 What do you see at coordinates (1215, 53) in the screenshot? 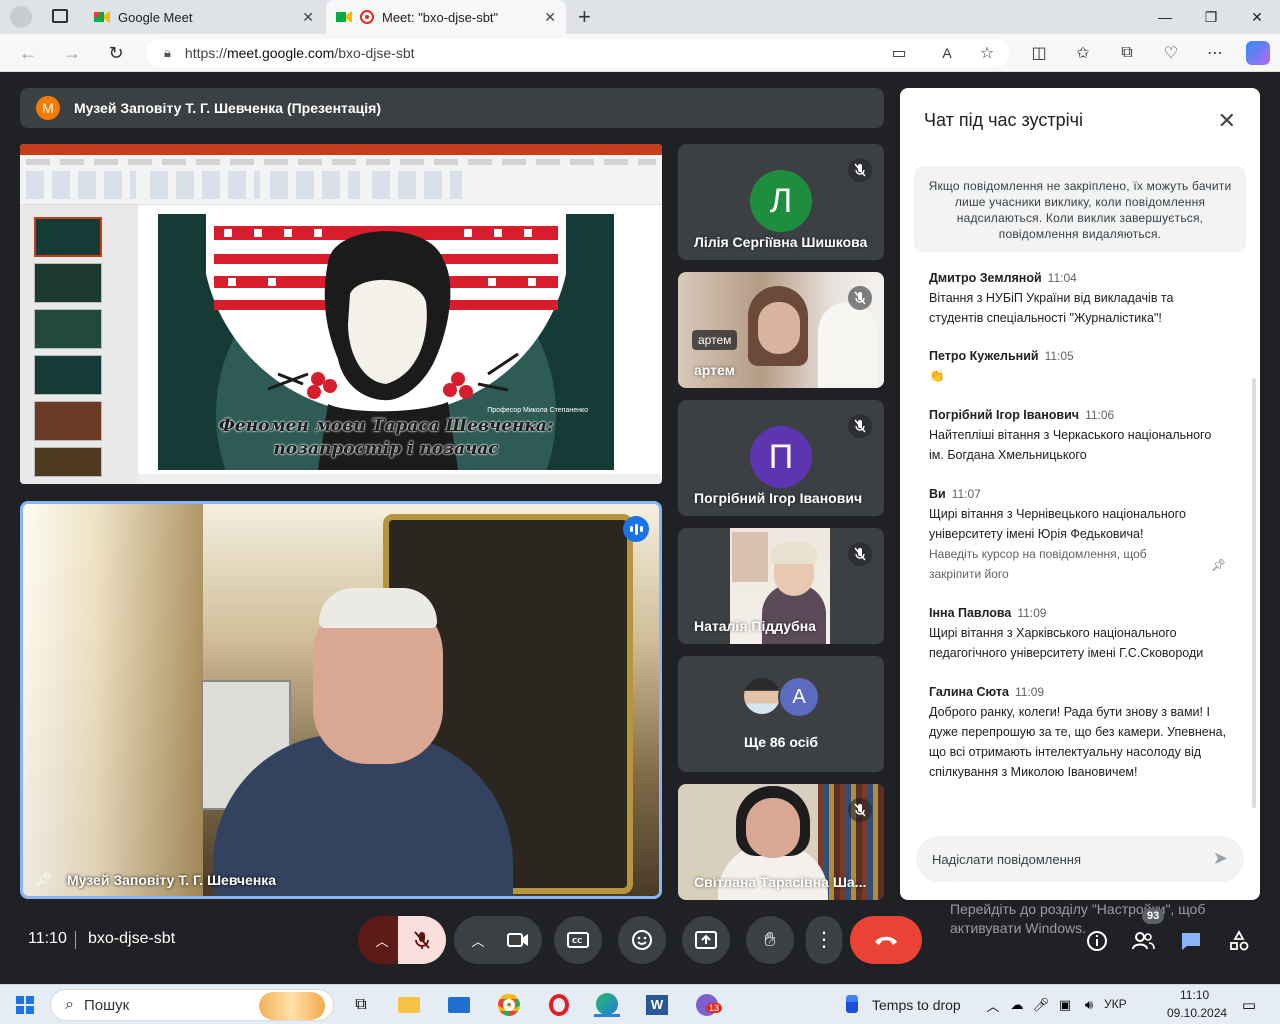
I see `more-menu-icon: ⋯` at bounding box center [1215, 53].